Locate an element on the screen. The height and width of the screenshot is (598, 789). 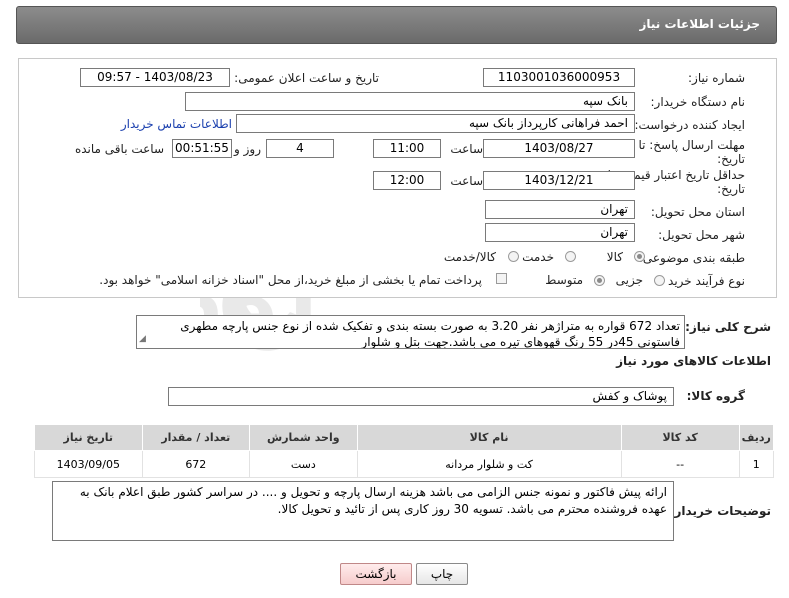
category-radio-goods is located at coordinates (639, 256).